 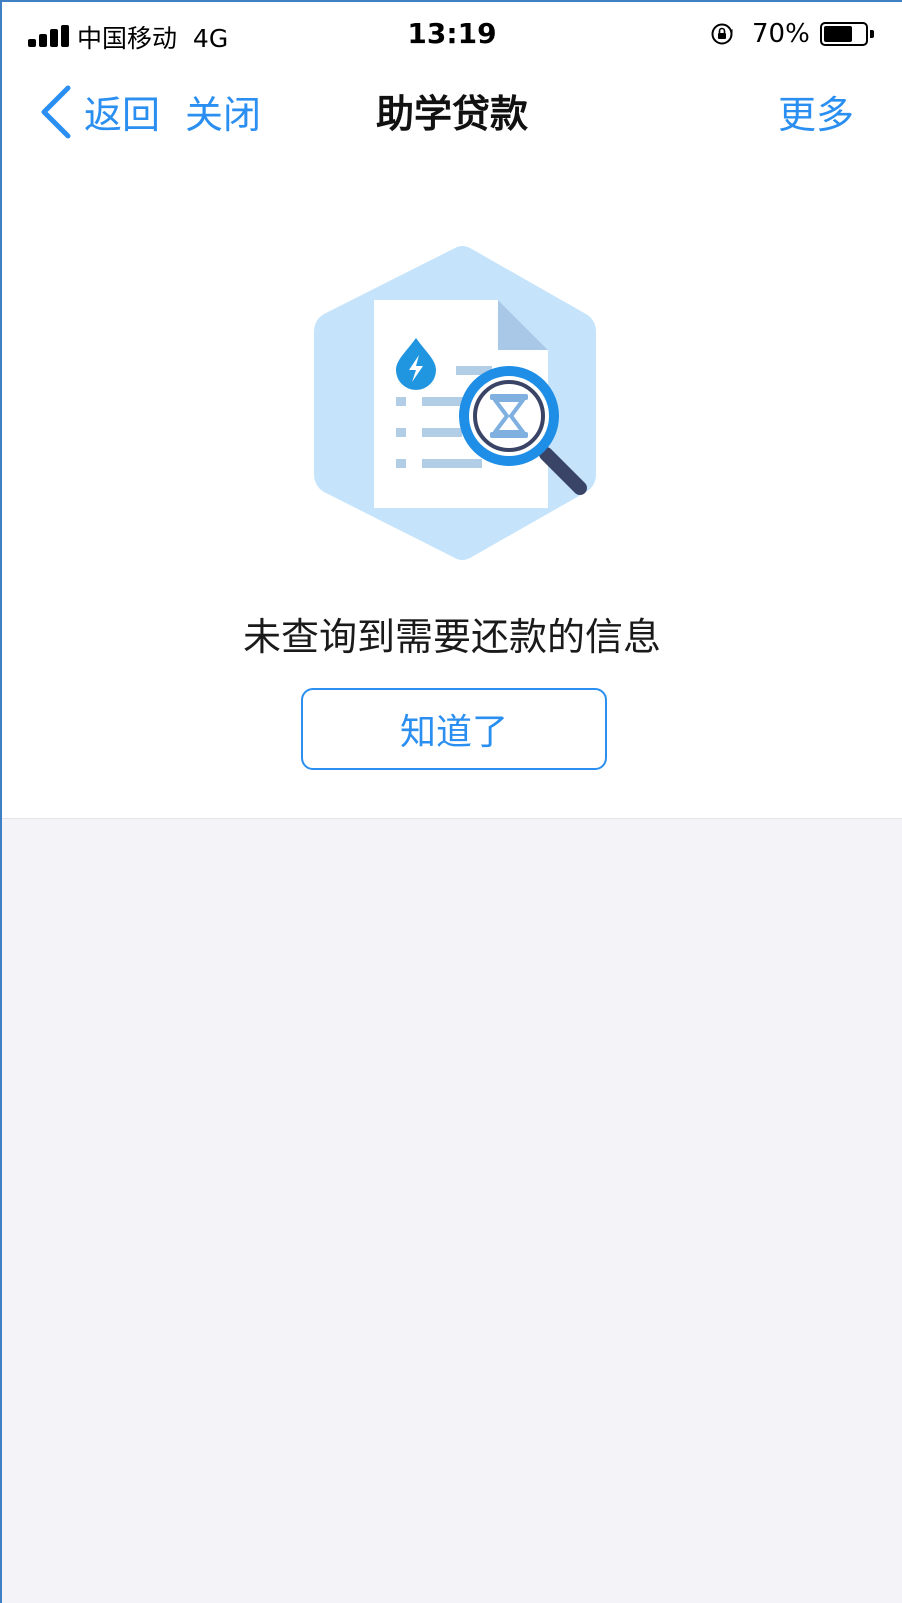 I want to click on acknowledge-button: 知道了, so click(x=454, y=729).